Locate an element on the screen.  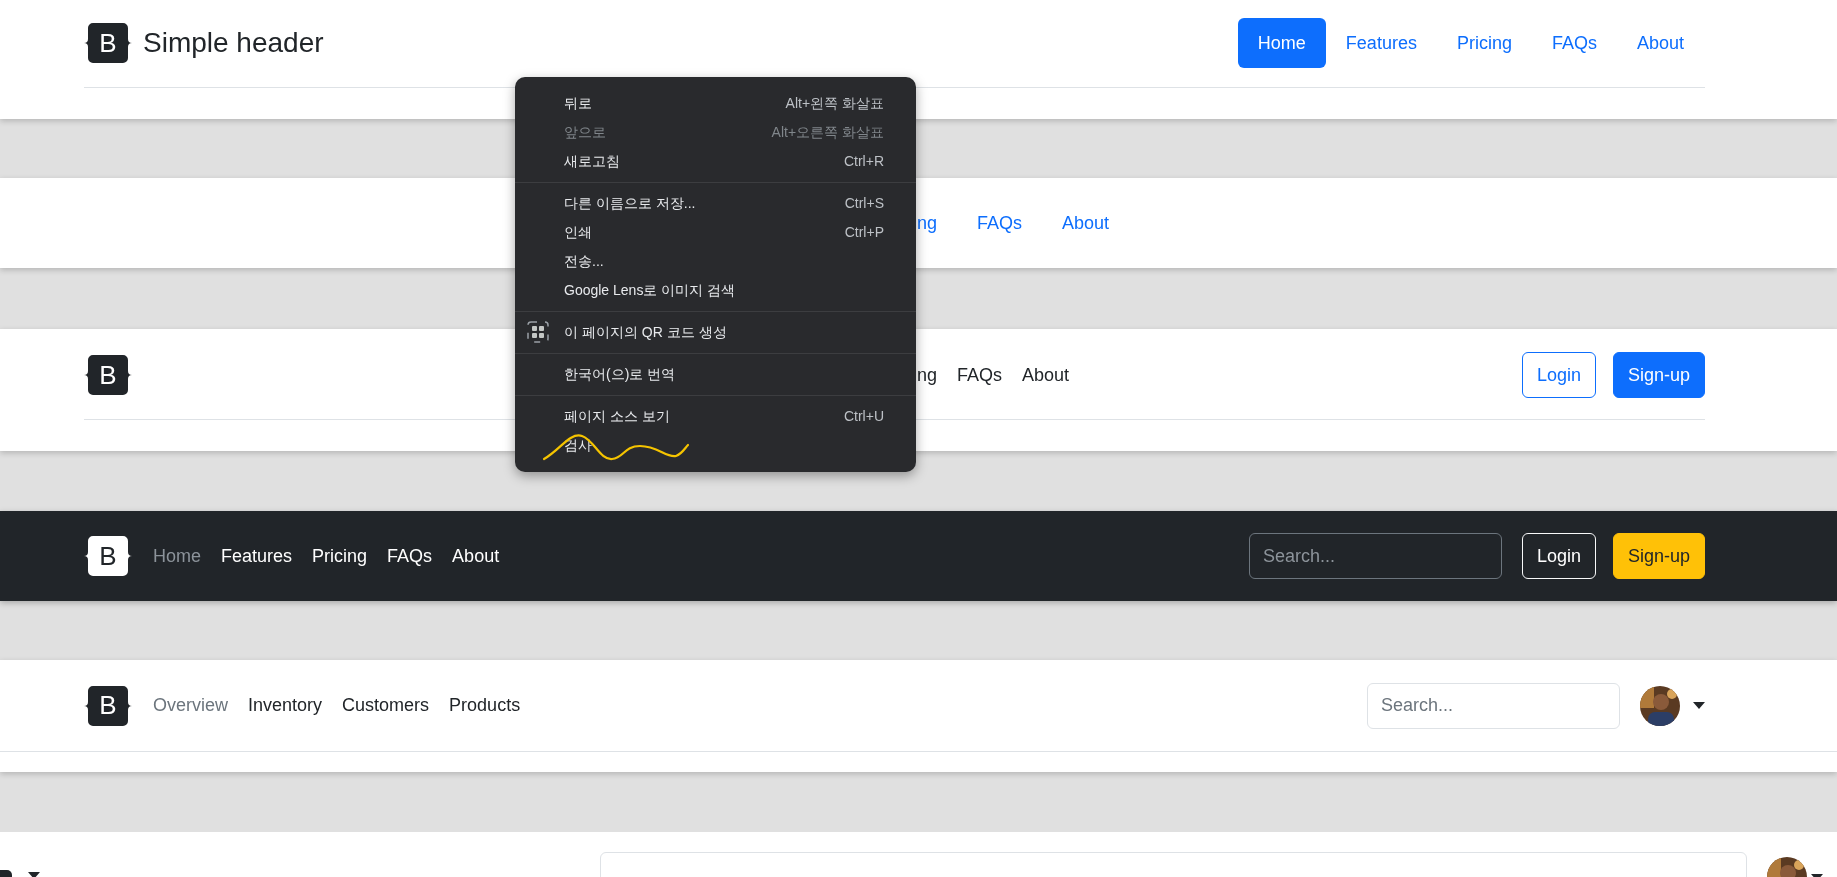
brand-title: Simple header is located at coordinates (233, 43).